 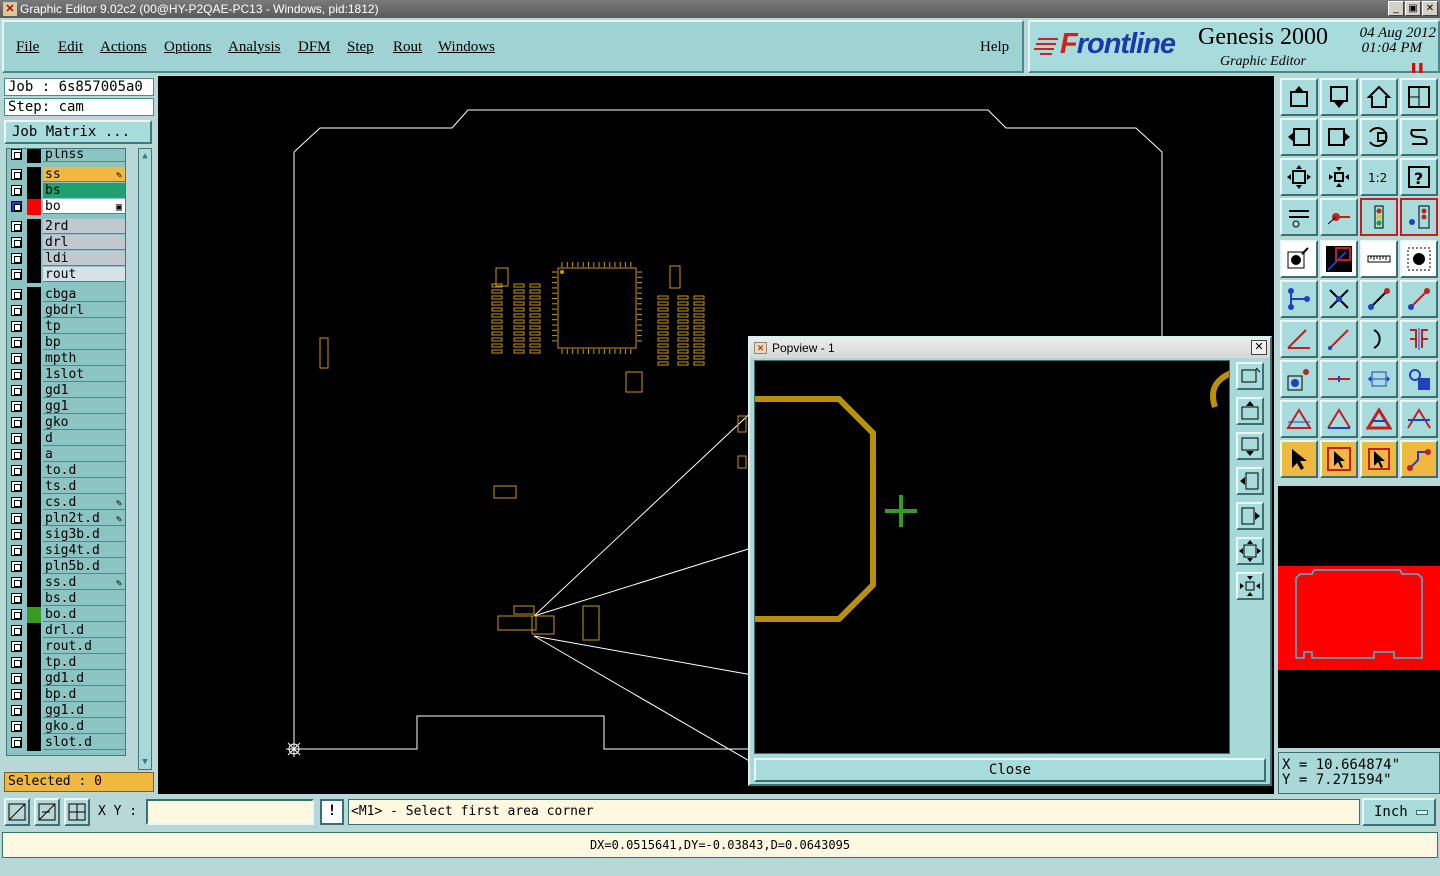 What do you see at coordinates (66, 663) in the screenshot?
I see `layer-row: tp.d` at bounding box center [66, 663].